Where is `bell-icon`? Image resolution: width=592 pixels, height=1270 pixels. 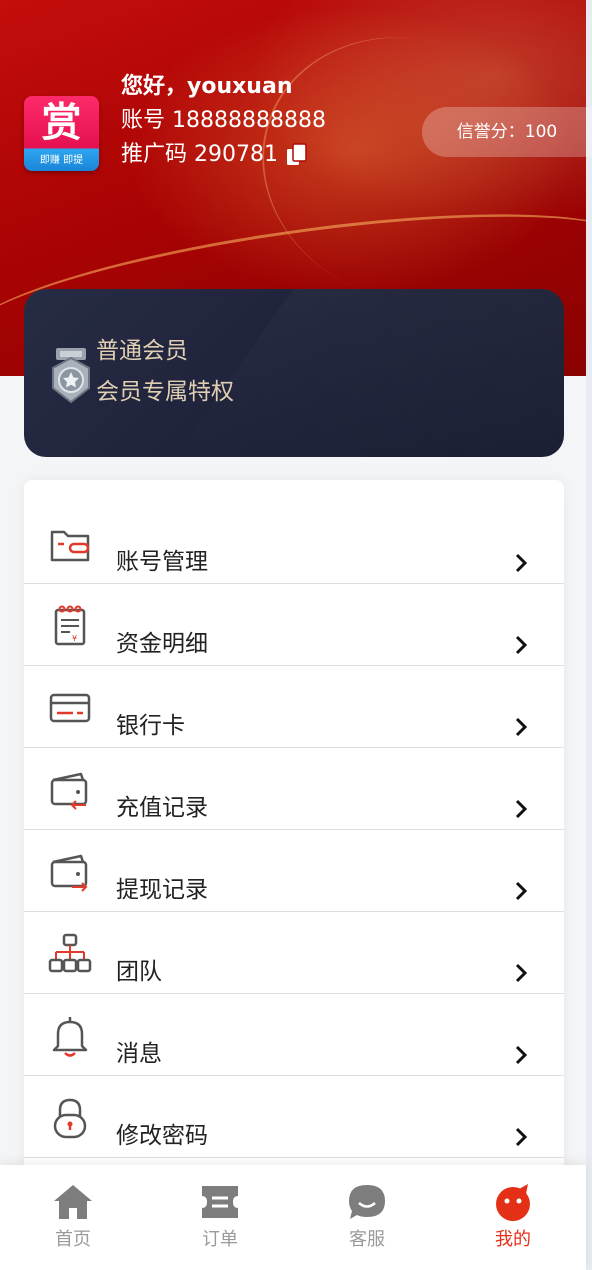
bell-icon is located at coordinates (70, 1037).